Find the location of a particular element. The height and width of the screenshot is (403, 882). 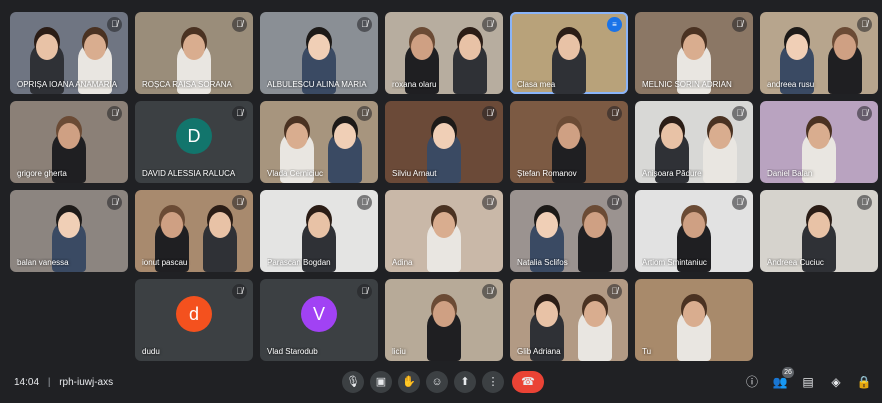

participant-name: OPRIȘA IOANA ANAMARIA is located at coordinates (67, 84).